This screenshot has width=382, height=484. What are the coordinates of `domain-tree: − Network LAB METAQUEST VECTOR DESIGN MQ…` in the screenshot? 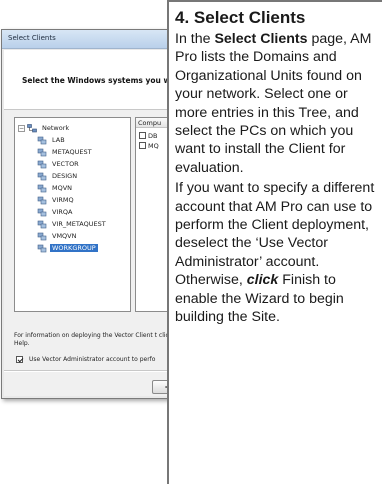 It's located at (72, 214).